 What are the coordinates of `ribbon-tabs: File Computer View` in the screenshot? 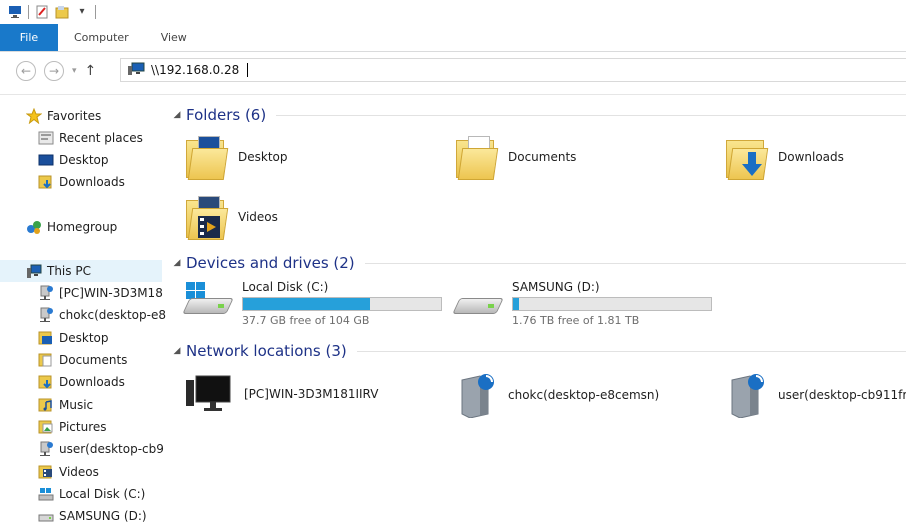 It's located at (453, 38).